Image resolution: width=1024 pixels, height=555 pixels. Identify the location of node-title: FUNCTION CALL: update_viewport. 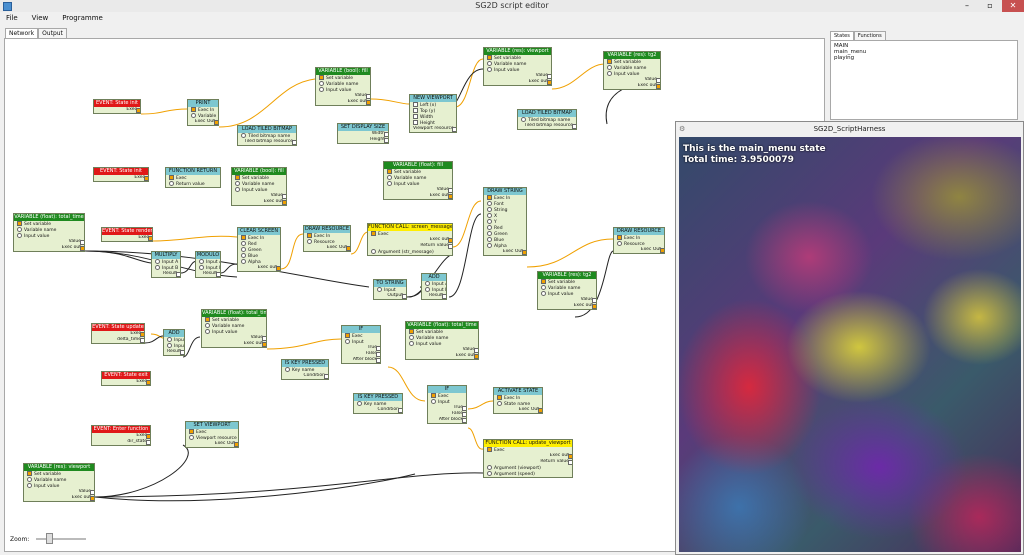
(528, 443).